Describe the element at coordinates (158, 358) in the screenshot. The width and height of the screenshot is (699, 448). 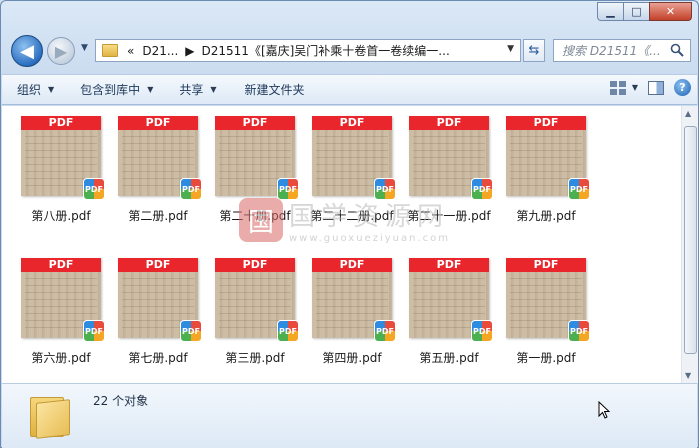
I see `file-name: 第七册.pdf` at that location.